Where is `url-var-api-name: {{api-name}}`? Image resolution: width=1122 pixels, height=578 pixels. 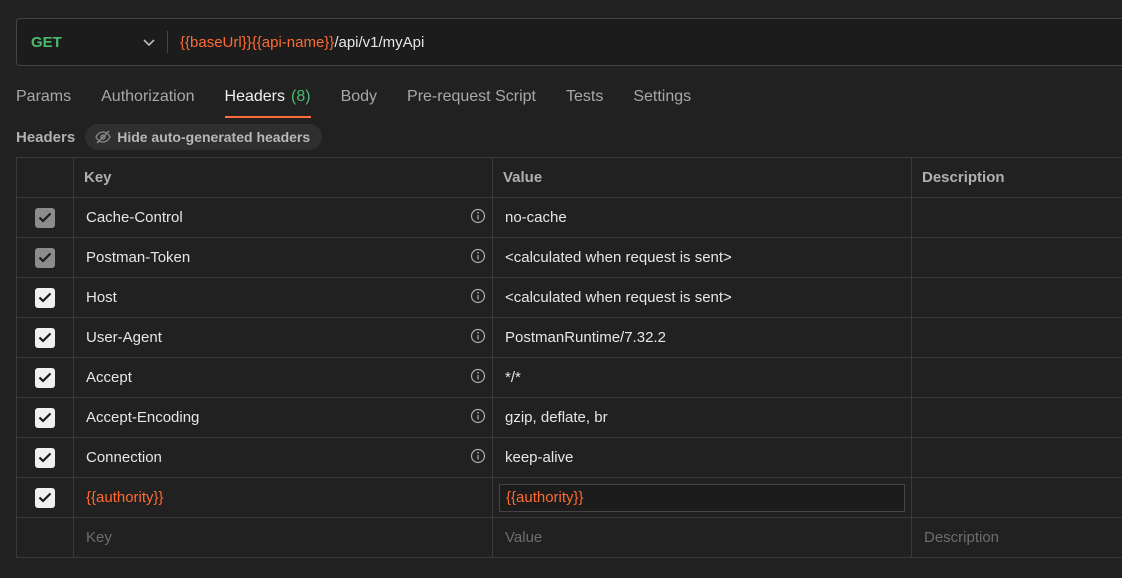
url-var-api-name: {{api-name}} is located at coordinates (293, 42).